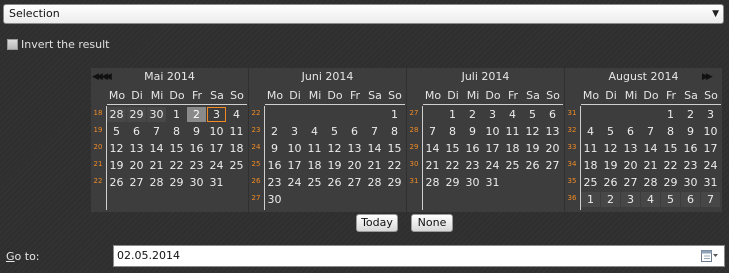  Describe the element at coordinates (670, 199) in the screenshot. I see `calendar-day-other-month: 5` at that location.